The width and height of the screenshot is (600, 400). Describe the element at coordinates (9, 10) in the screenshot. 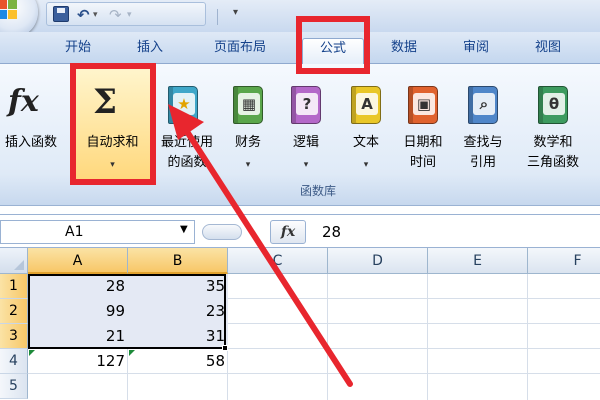

I see `office-logo-icon` at that location.